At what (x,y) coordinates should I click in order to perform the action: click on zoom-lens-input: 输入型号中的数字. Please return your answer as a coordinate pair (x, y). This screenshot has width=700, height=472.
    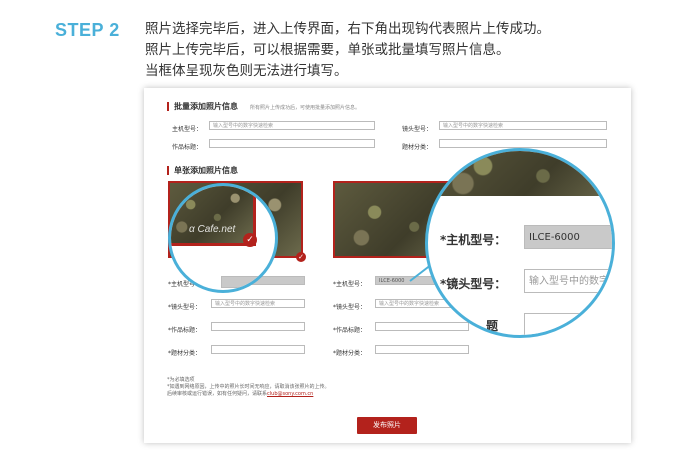
    Looking at the image, I should click on (568, 281).